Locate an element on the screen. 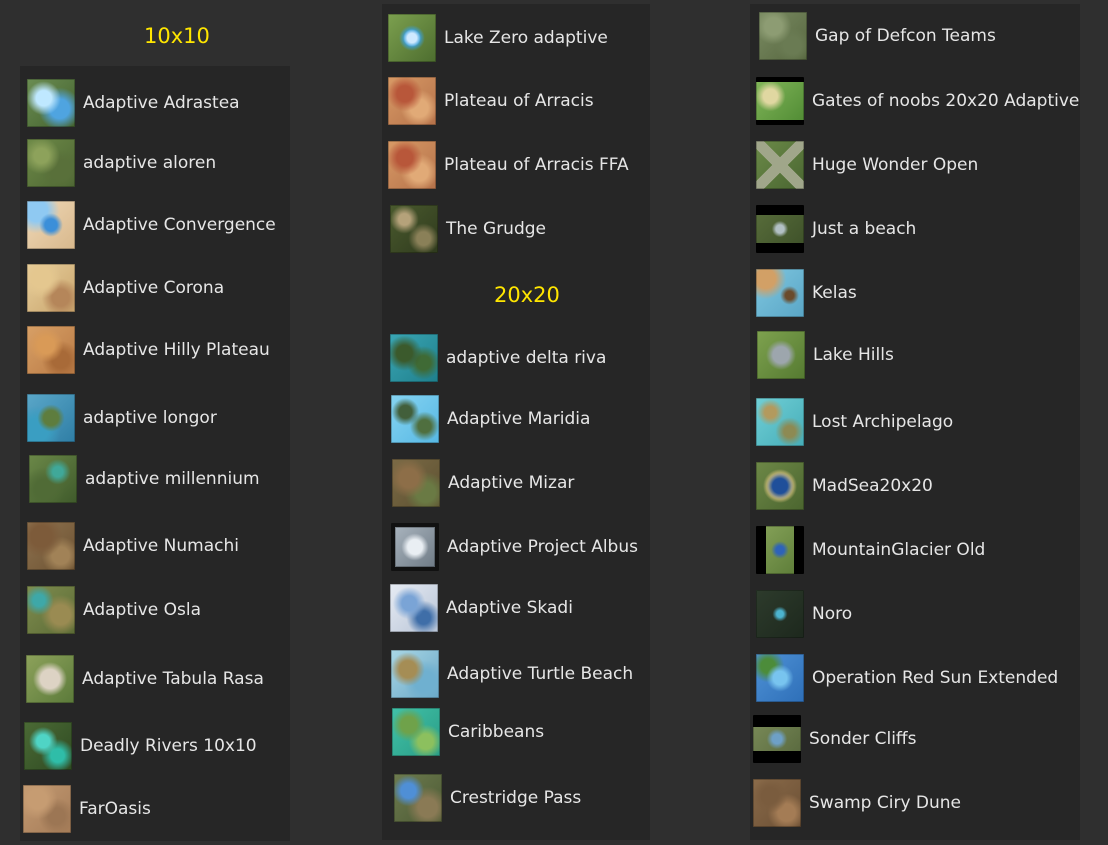 The width and height of the screenshot is (1108, 845). map-item-red-sun: Operation Red Sun Extended is located at coordinates (907, 678).